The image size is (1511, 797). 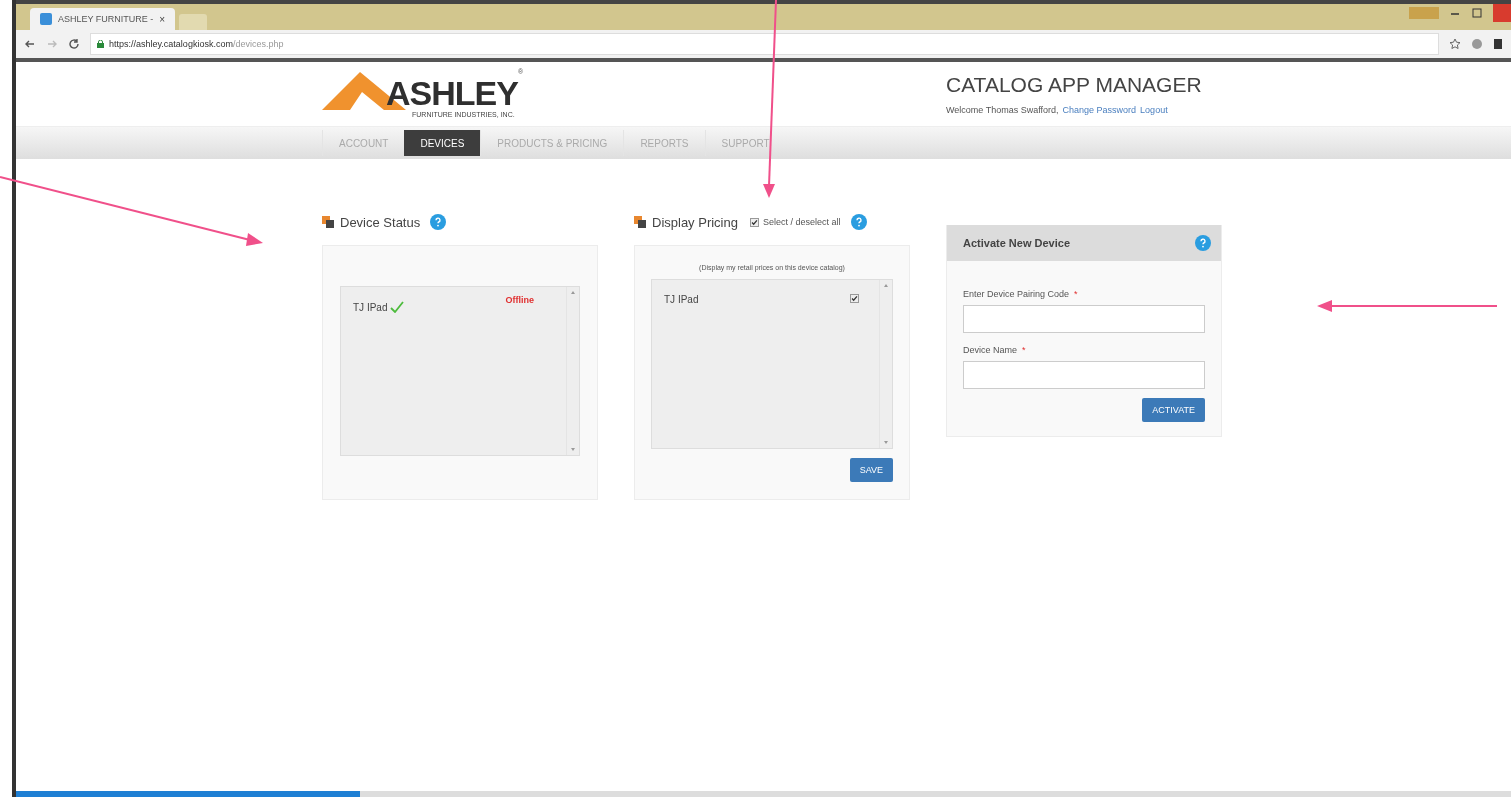 I want to click on checkbox-label: Select / deselect all, so click(x=802, y=222).